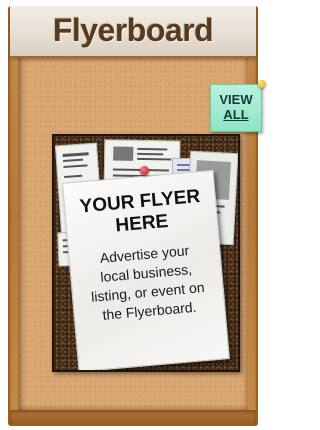  Describe the element at coordinates (133, 417) in the screenshot. I see `frame-bottom` at that location.